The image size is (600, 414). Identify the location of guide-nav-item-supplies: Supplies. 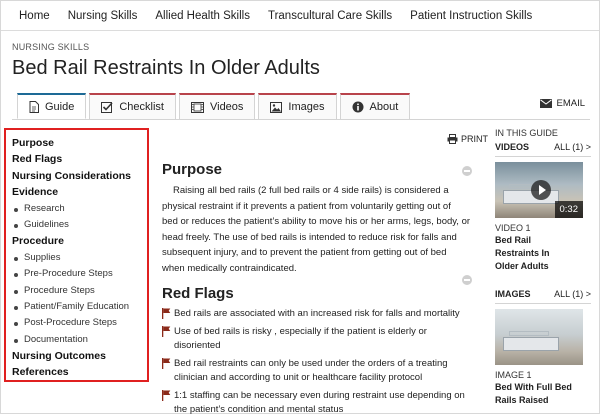
(79, 258).